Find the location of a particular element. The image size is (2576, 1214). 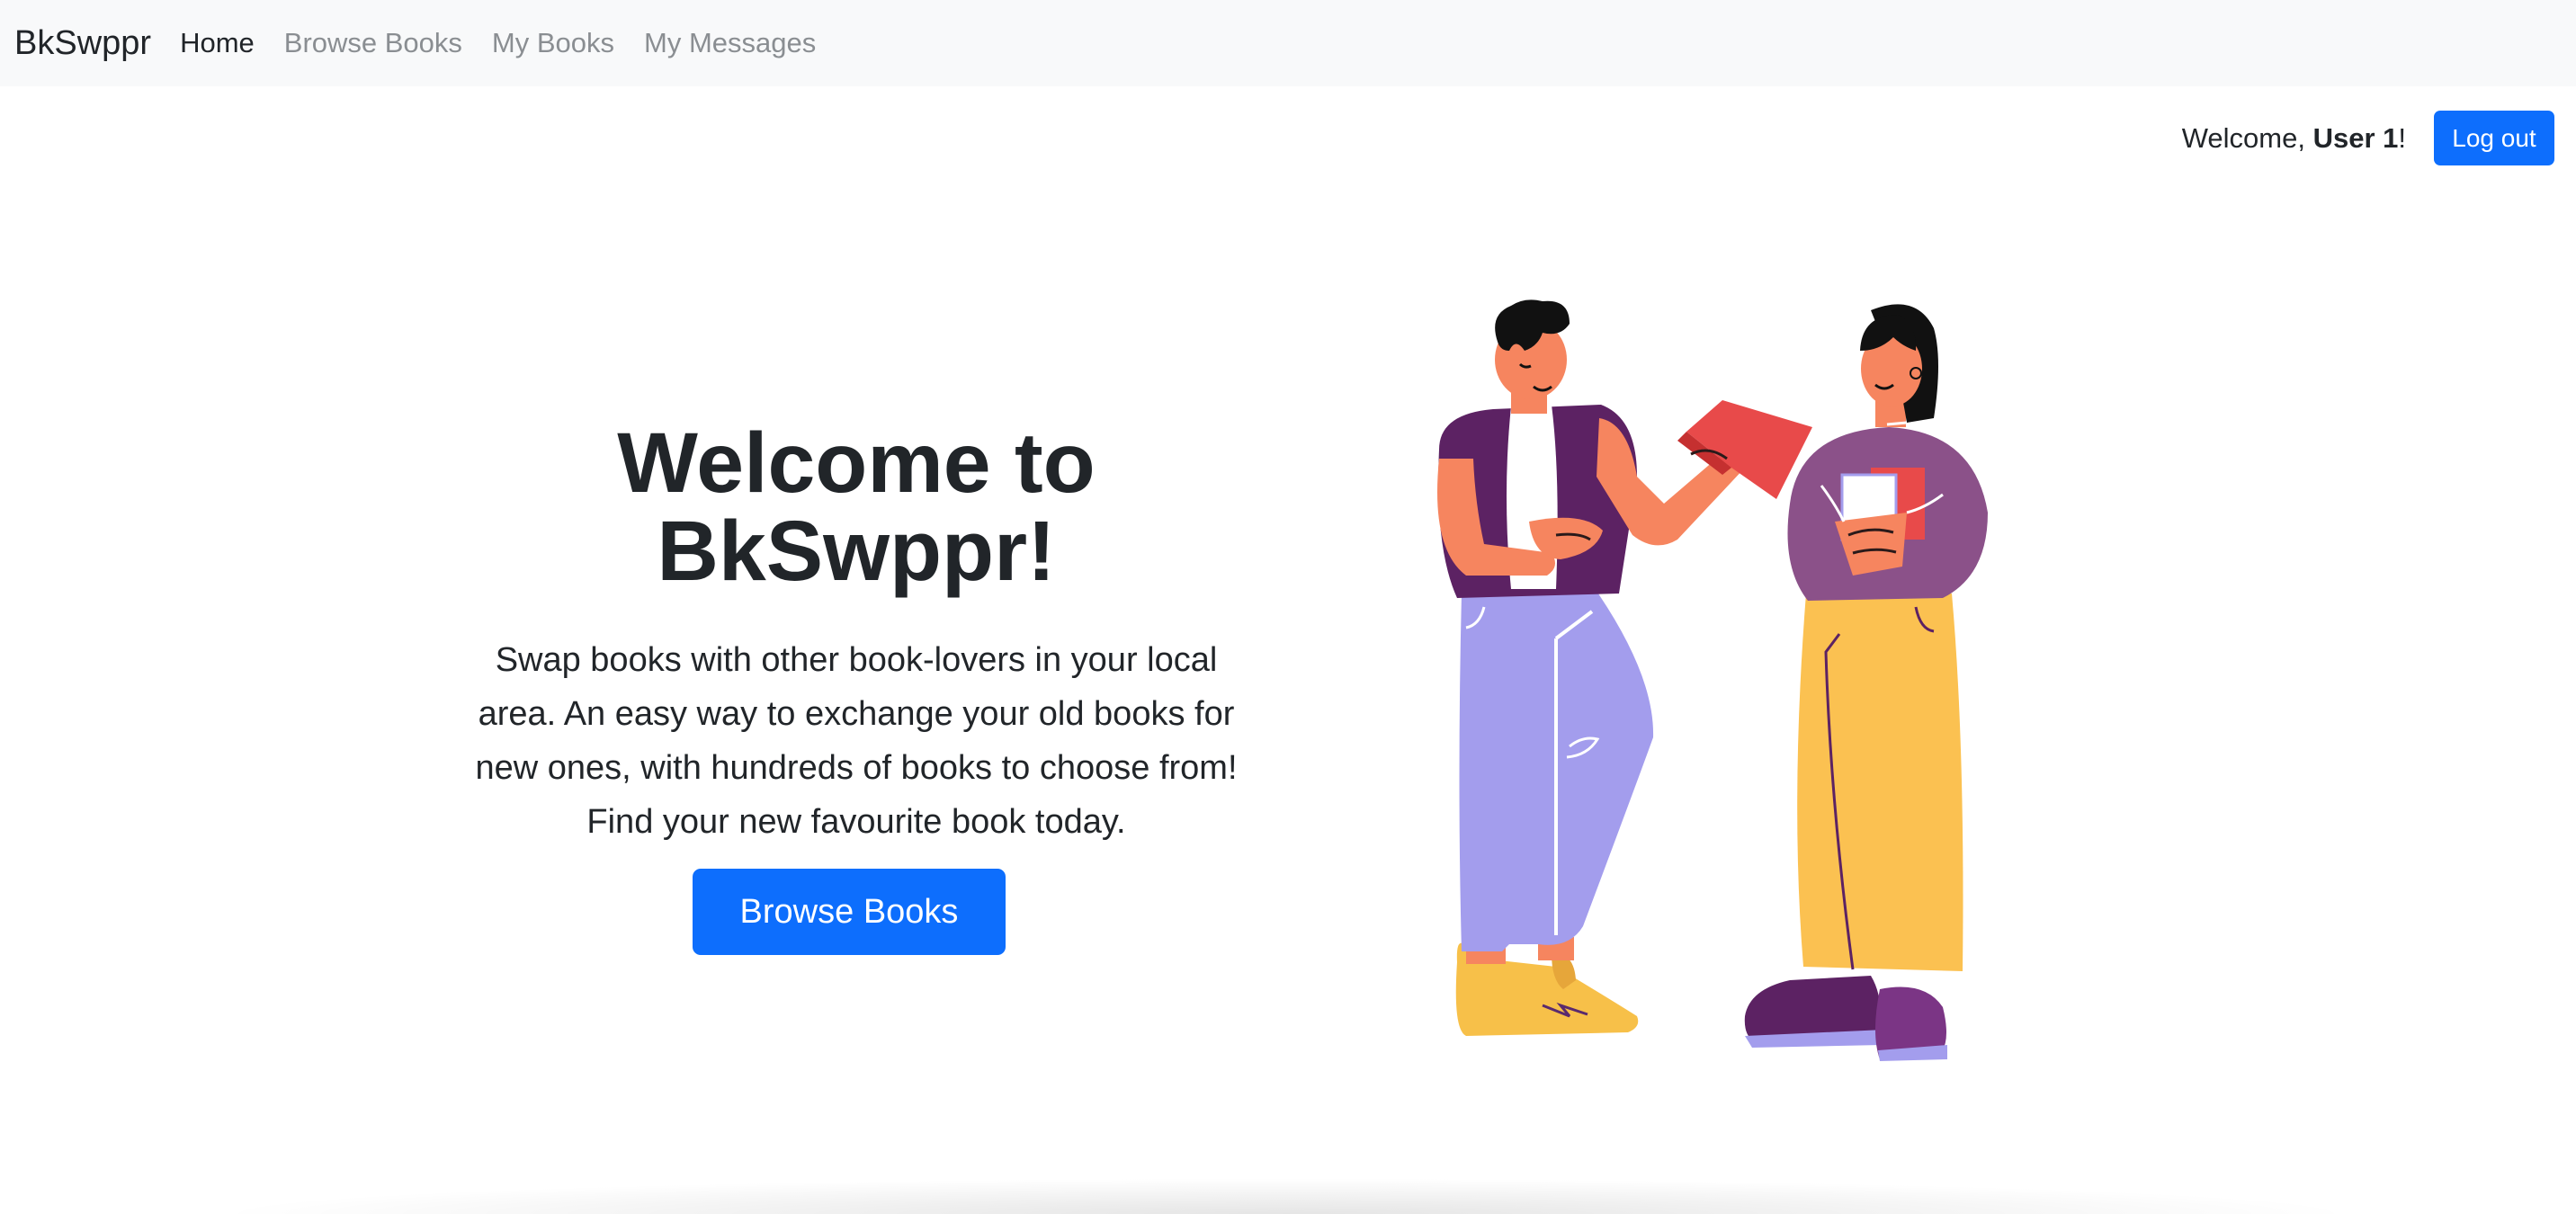

hero-title: Welcome to BkSwppr! is located at coordinates (856, 507).